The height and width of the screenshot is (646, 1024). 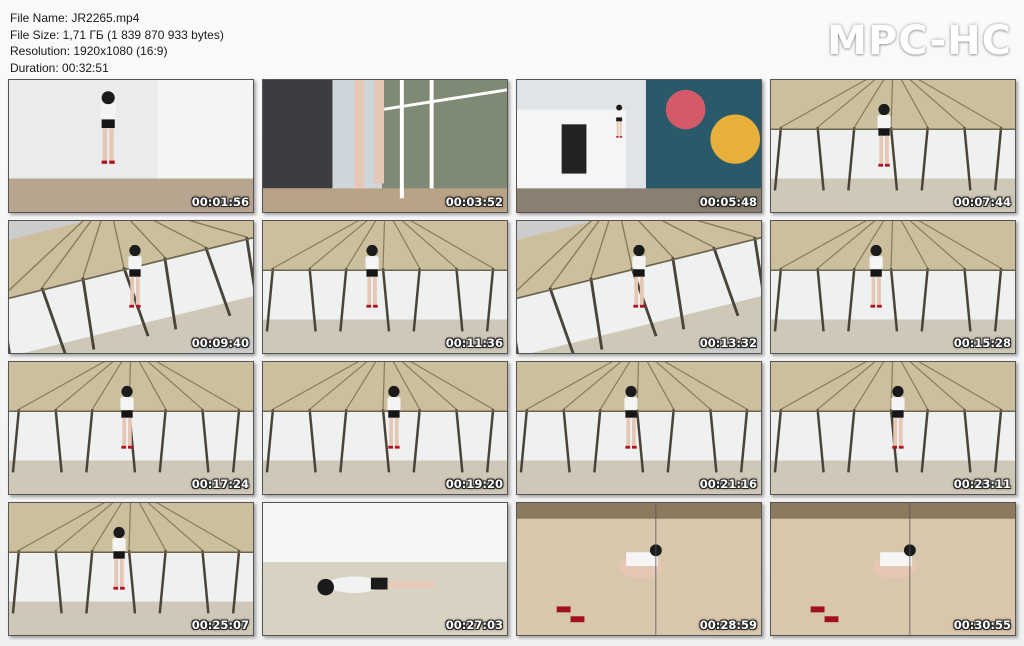 I want to click on timestamp: 00:13:32, so click(x=728, y=343).